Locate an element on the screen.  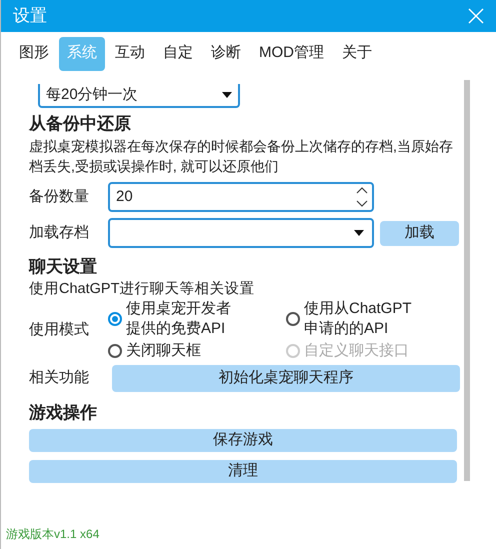
field-label: 使用模式 is located at coordinates (59, 330).